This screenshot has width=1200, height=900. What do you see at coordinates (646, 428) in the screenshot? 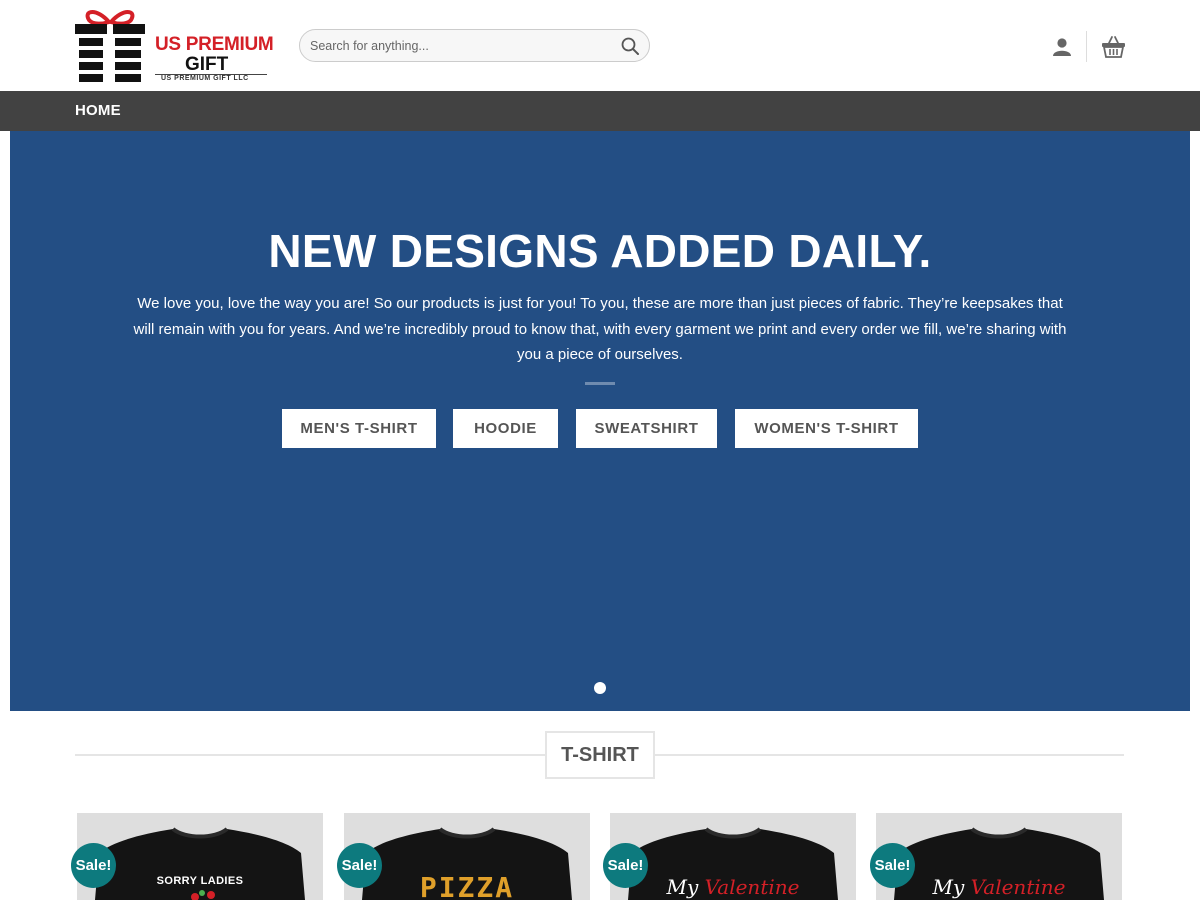
I see `sweatshirt-button: SWEATSHIRT` at bounding box center [646, 428].